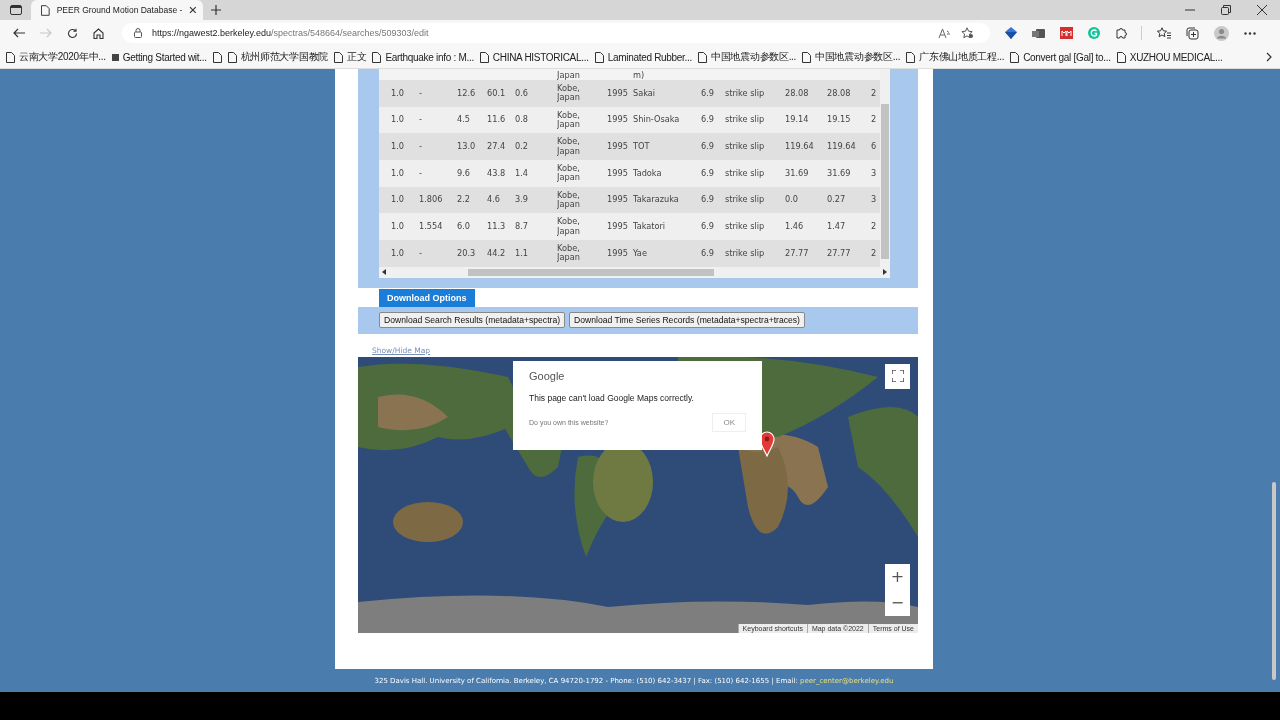 Image resolution: width=1280 pixels, height=720 pixels. I want to click on table-cell-text: 6.0, so click(464, 227).